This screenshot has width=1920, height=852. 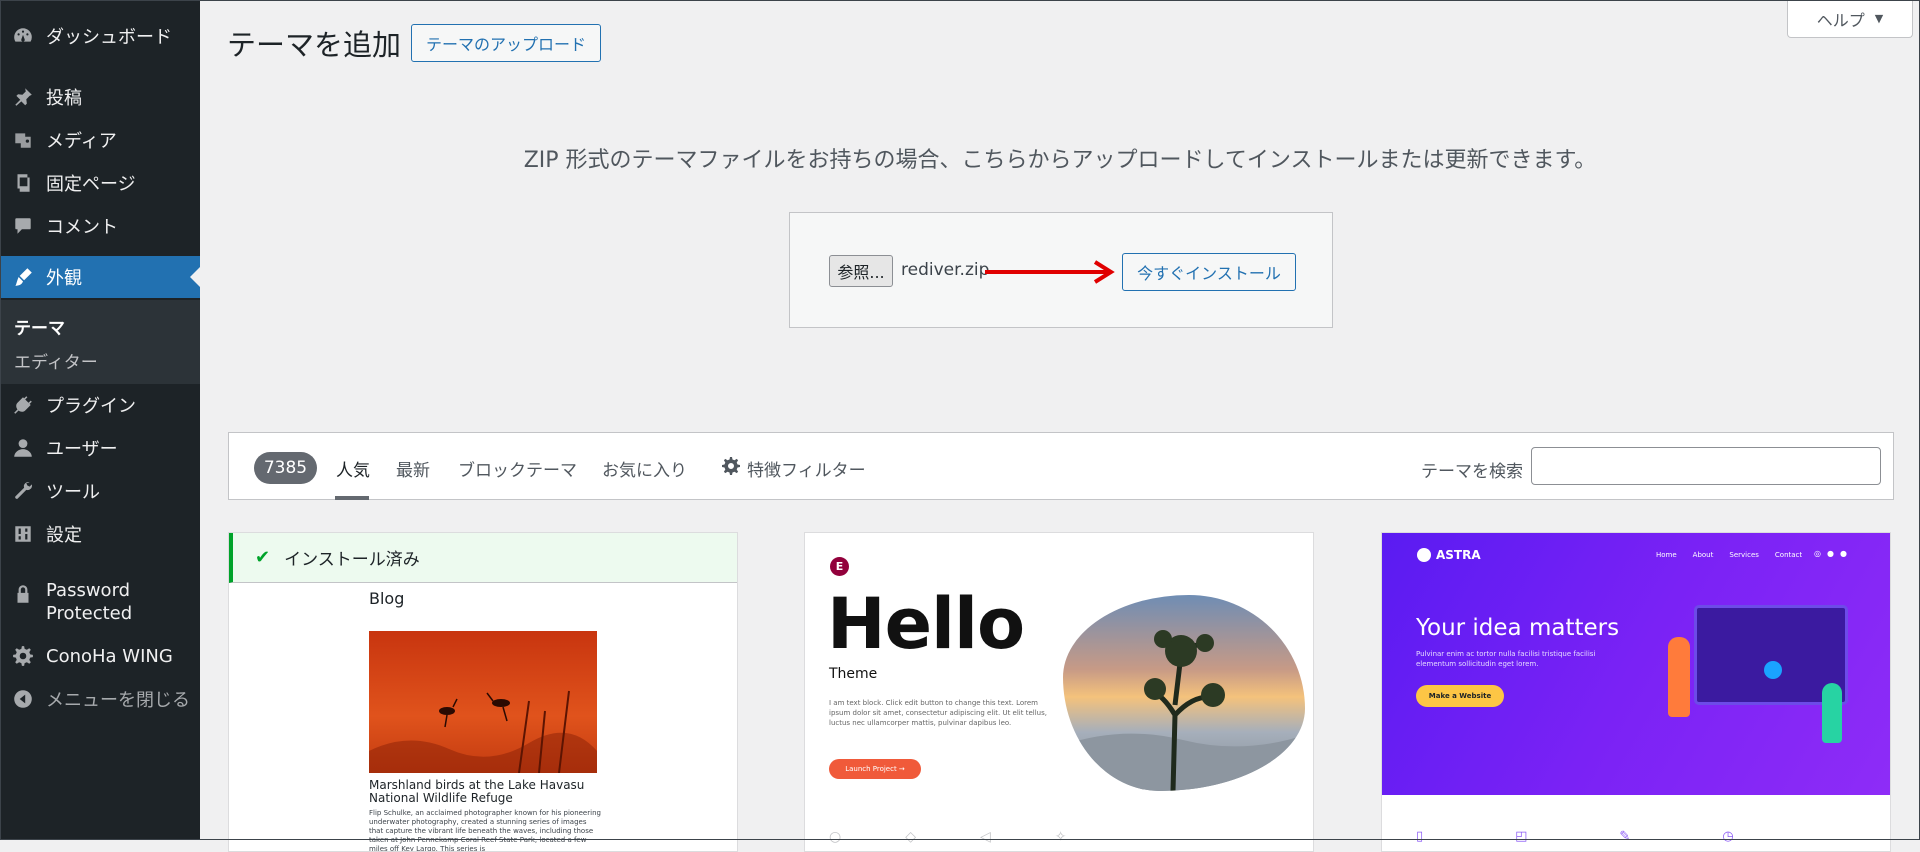 I want to click on sidebar-item-comments: コメント, so click(x=100, y=226).